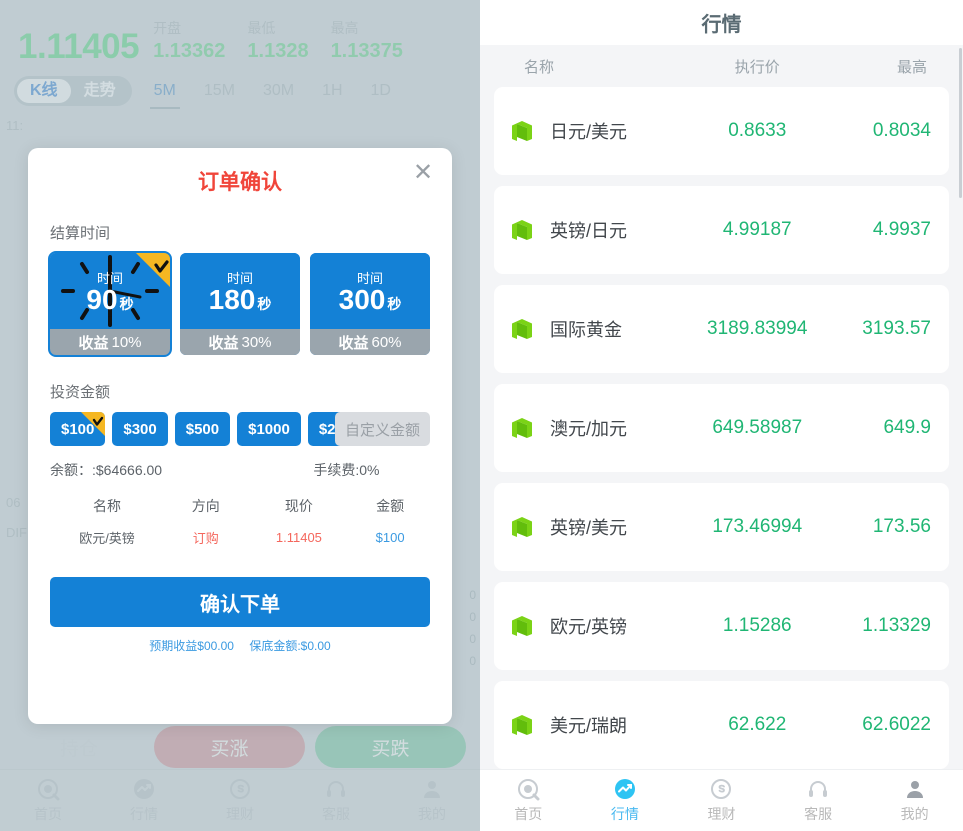  What do you see at coordinates (472, 661) in the screenshot?
I see `chart-right-label-3: 0` at bounding box center [472, 661].